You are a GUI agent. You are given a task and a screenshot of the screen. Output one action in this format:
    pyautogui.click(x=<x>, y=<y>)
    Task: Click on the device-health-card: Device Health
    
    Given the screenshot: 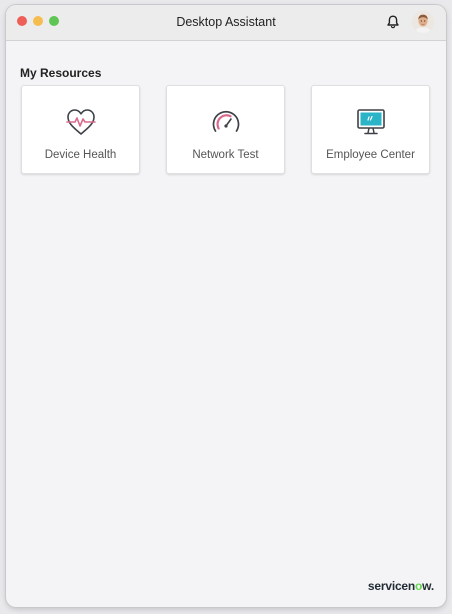 What is the action you would take?
    pyautogui.click(x=80, y=129)
    